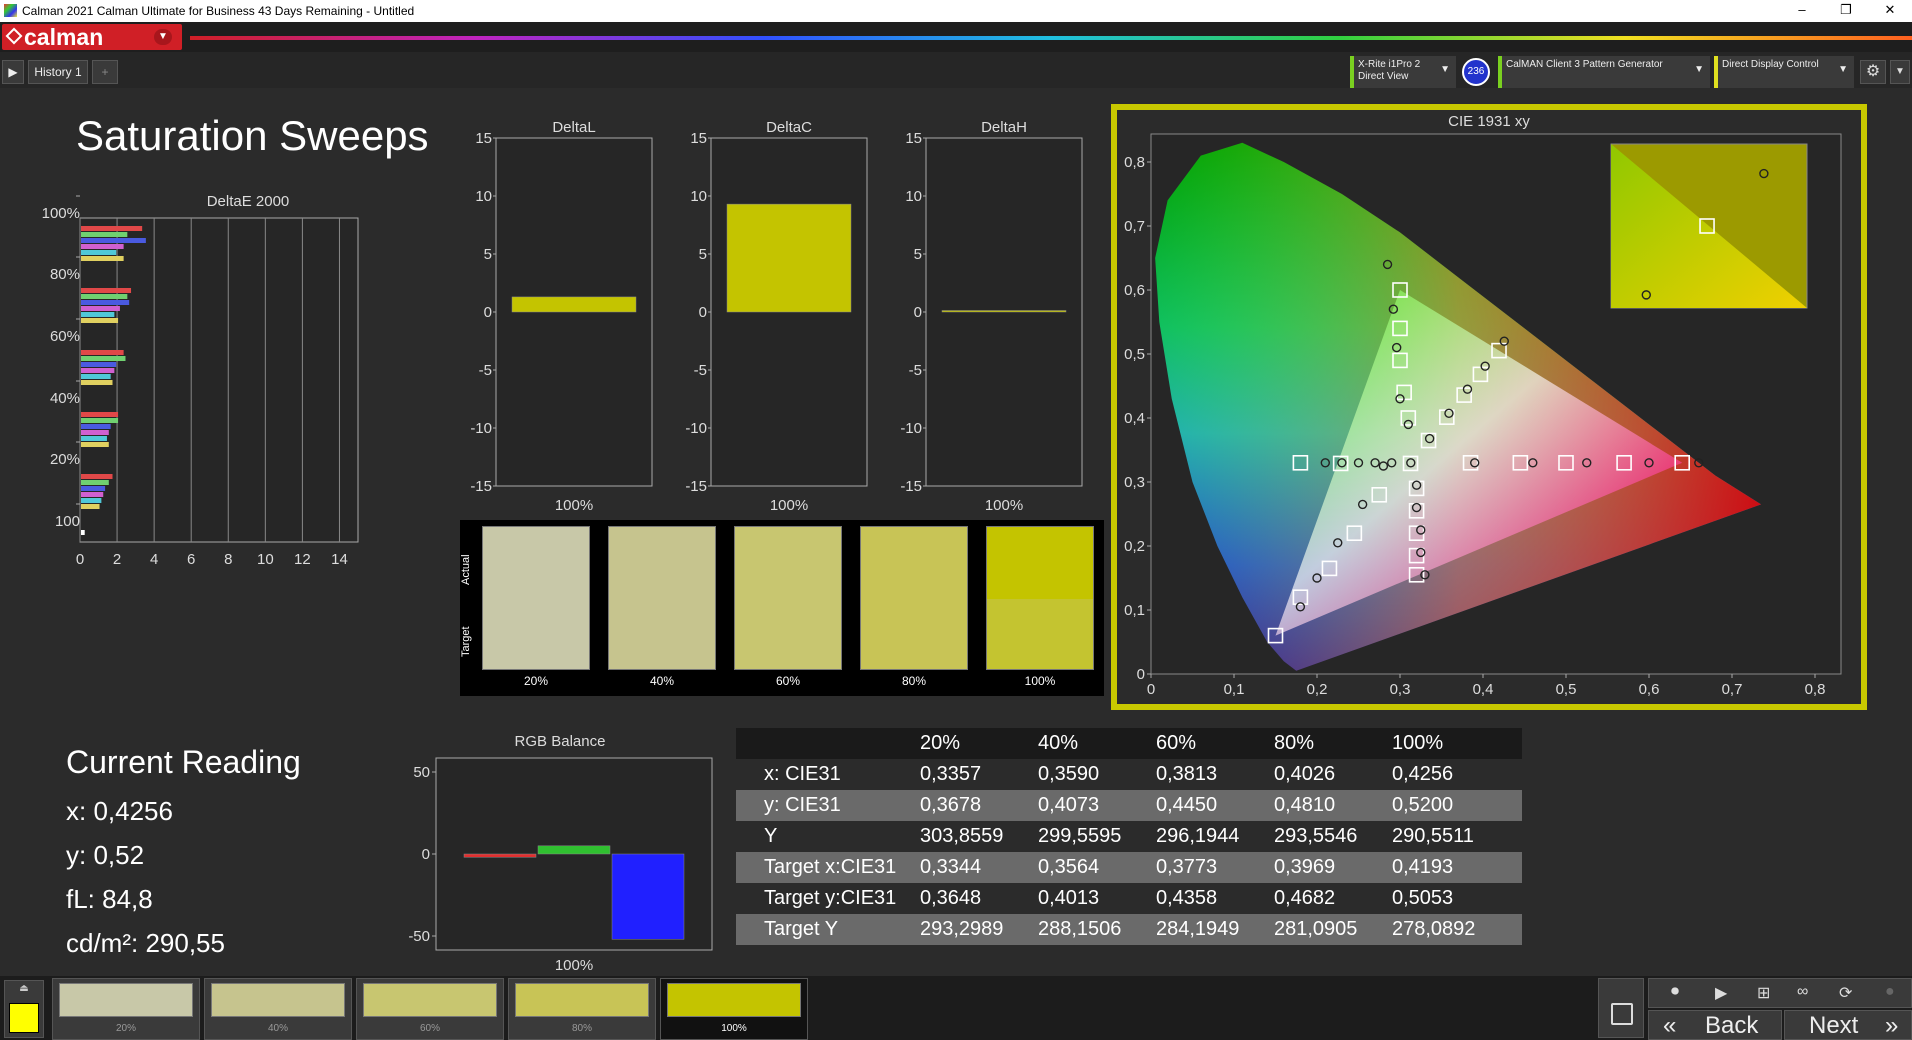 Image resolution: width=1912 pixels, height=1040 pixels. I want to click on patch-button: 40%, so click(278, 1009).